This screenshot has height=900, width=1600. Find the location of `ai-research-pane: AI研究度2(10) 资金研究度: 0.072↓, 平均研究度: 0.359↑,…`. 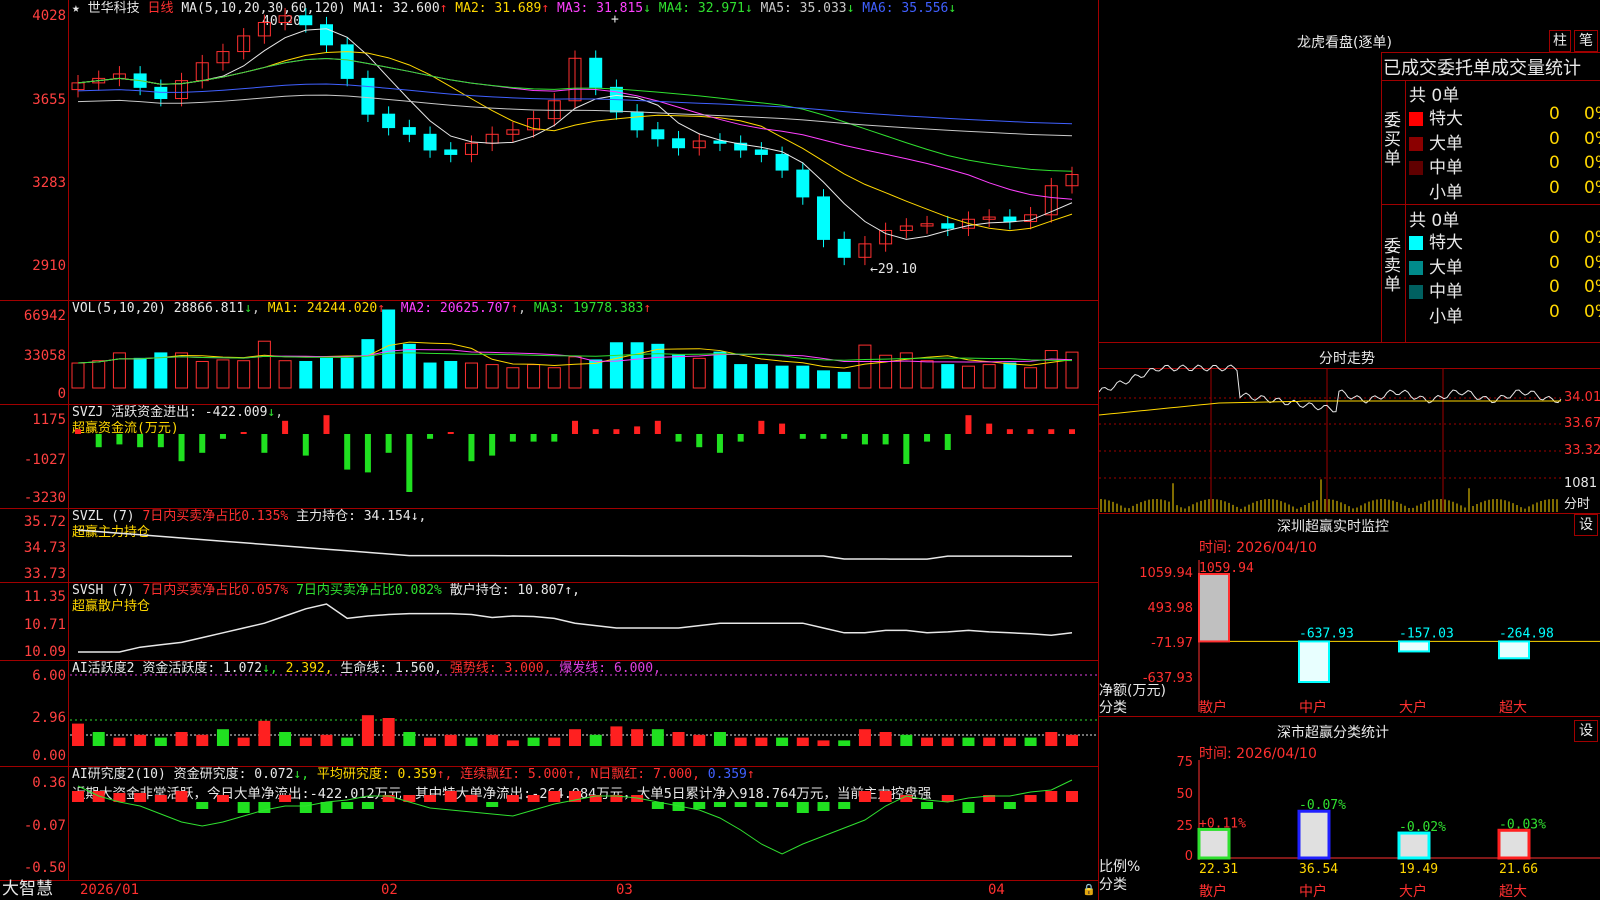

ai-research-pane: AI研究度2(10) 资金研究度: 0.072↓, 平均研究度: 0.359↑,… is located at coordinates (549, 823).